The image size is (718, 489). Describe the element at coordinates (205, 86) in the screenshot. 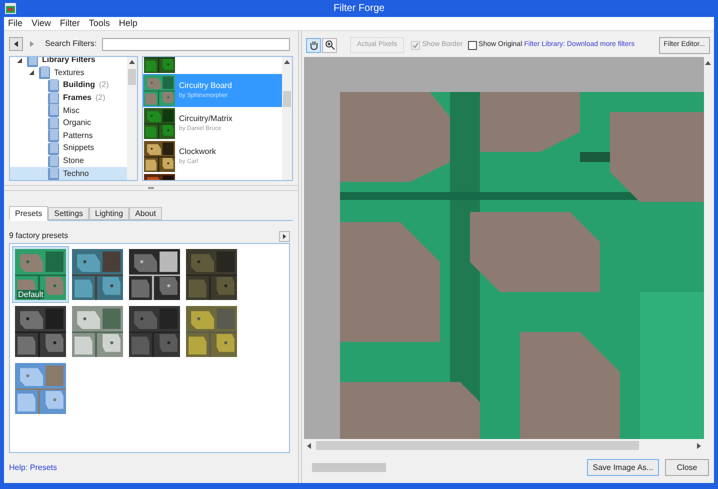

I see `filter-title: Circuitry Board` at that location.